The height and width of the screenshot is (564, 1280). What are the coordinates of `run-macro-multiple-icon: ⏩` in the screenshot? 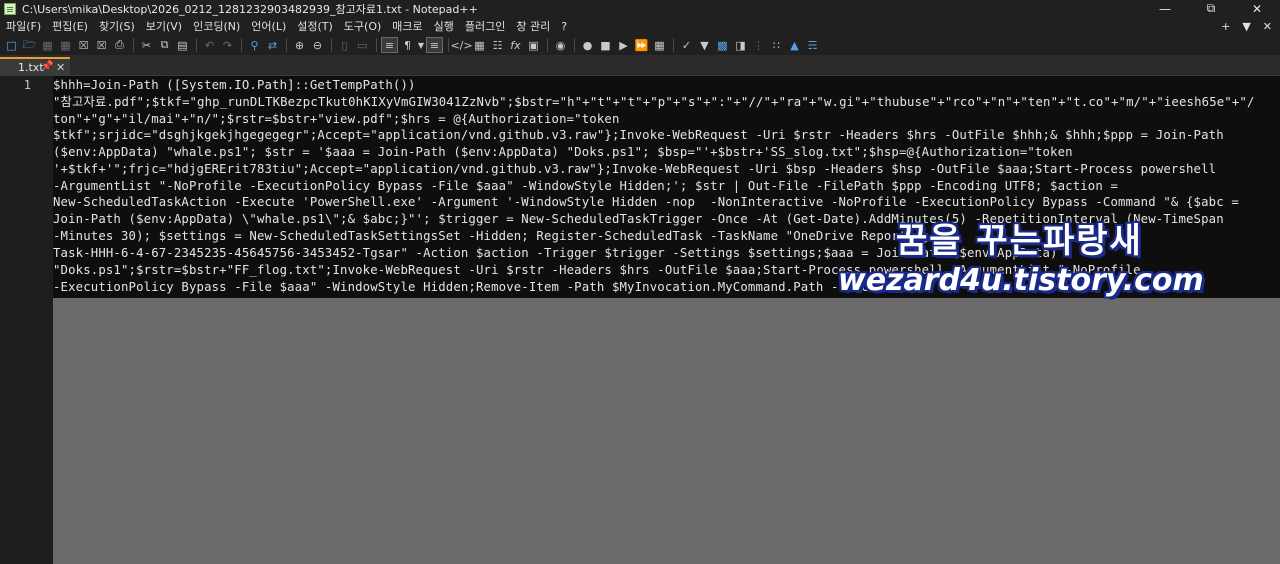 It's located at (641, 45).